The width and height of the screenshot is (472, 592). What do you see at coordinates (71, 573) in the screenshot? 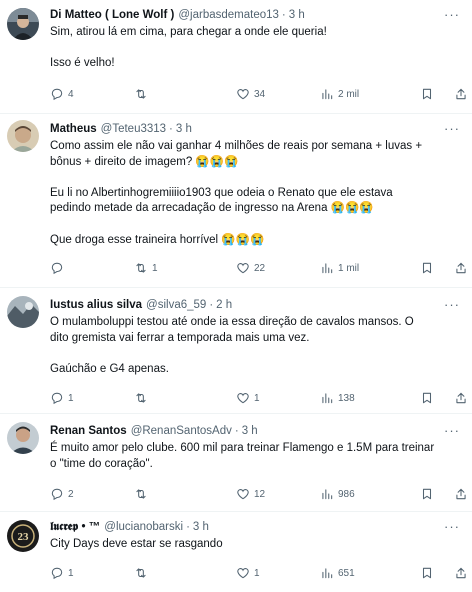
I see `reply-count: 1` at bounding box center [71, 573].